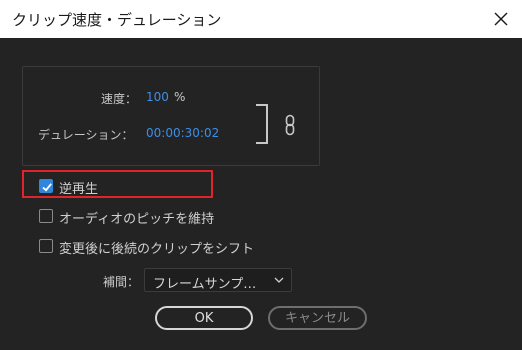 The image size is (522, 350). I want to click on link-bracket, so click(262, 124).